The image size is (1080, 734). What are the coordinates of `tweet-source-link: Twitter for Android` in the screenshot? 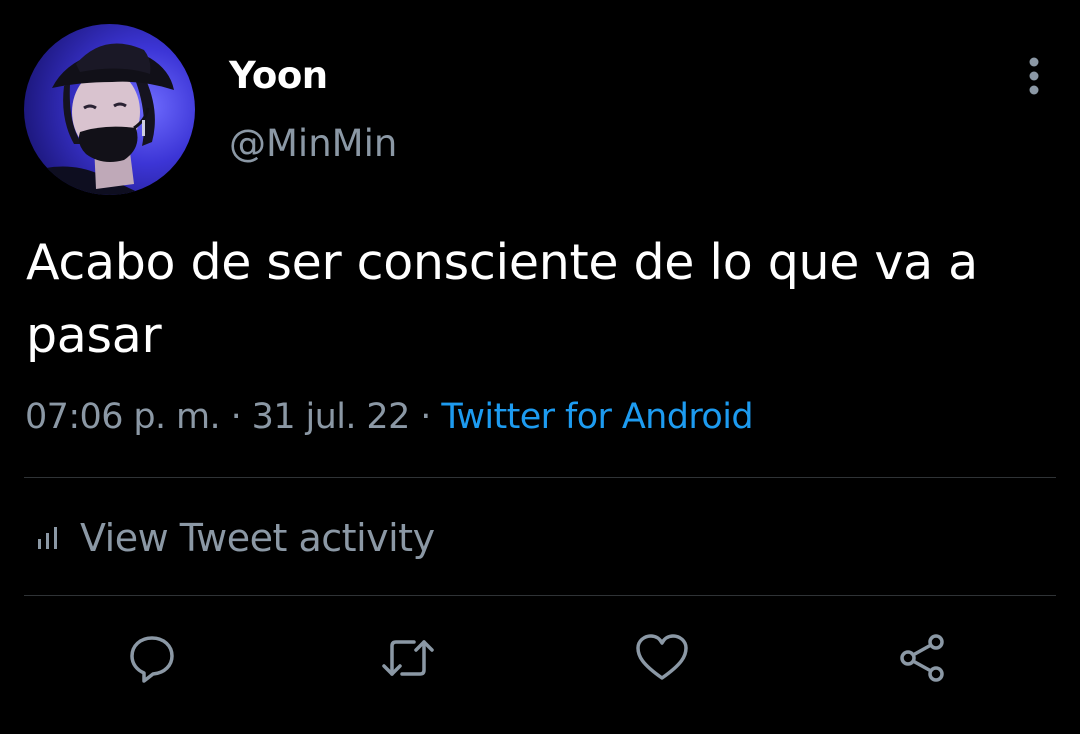 It's located at (597, 417).